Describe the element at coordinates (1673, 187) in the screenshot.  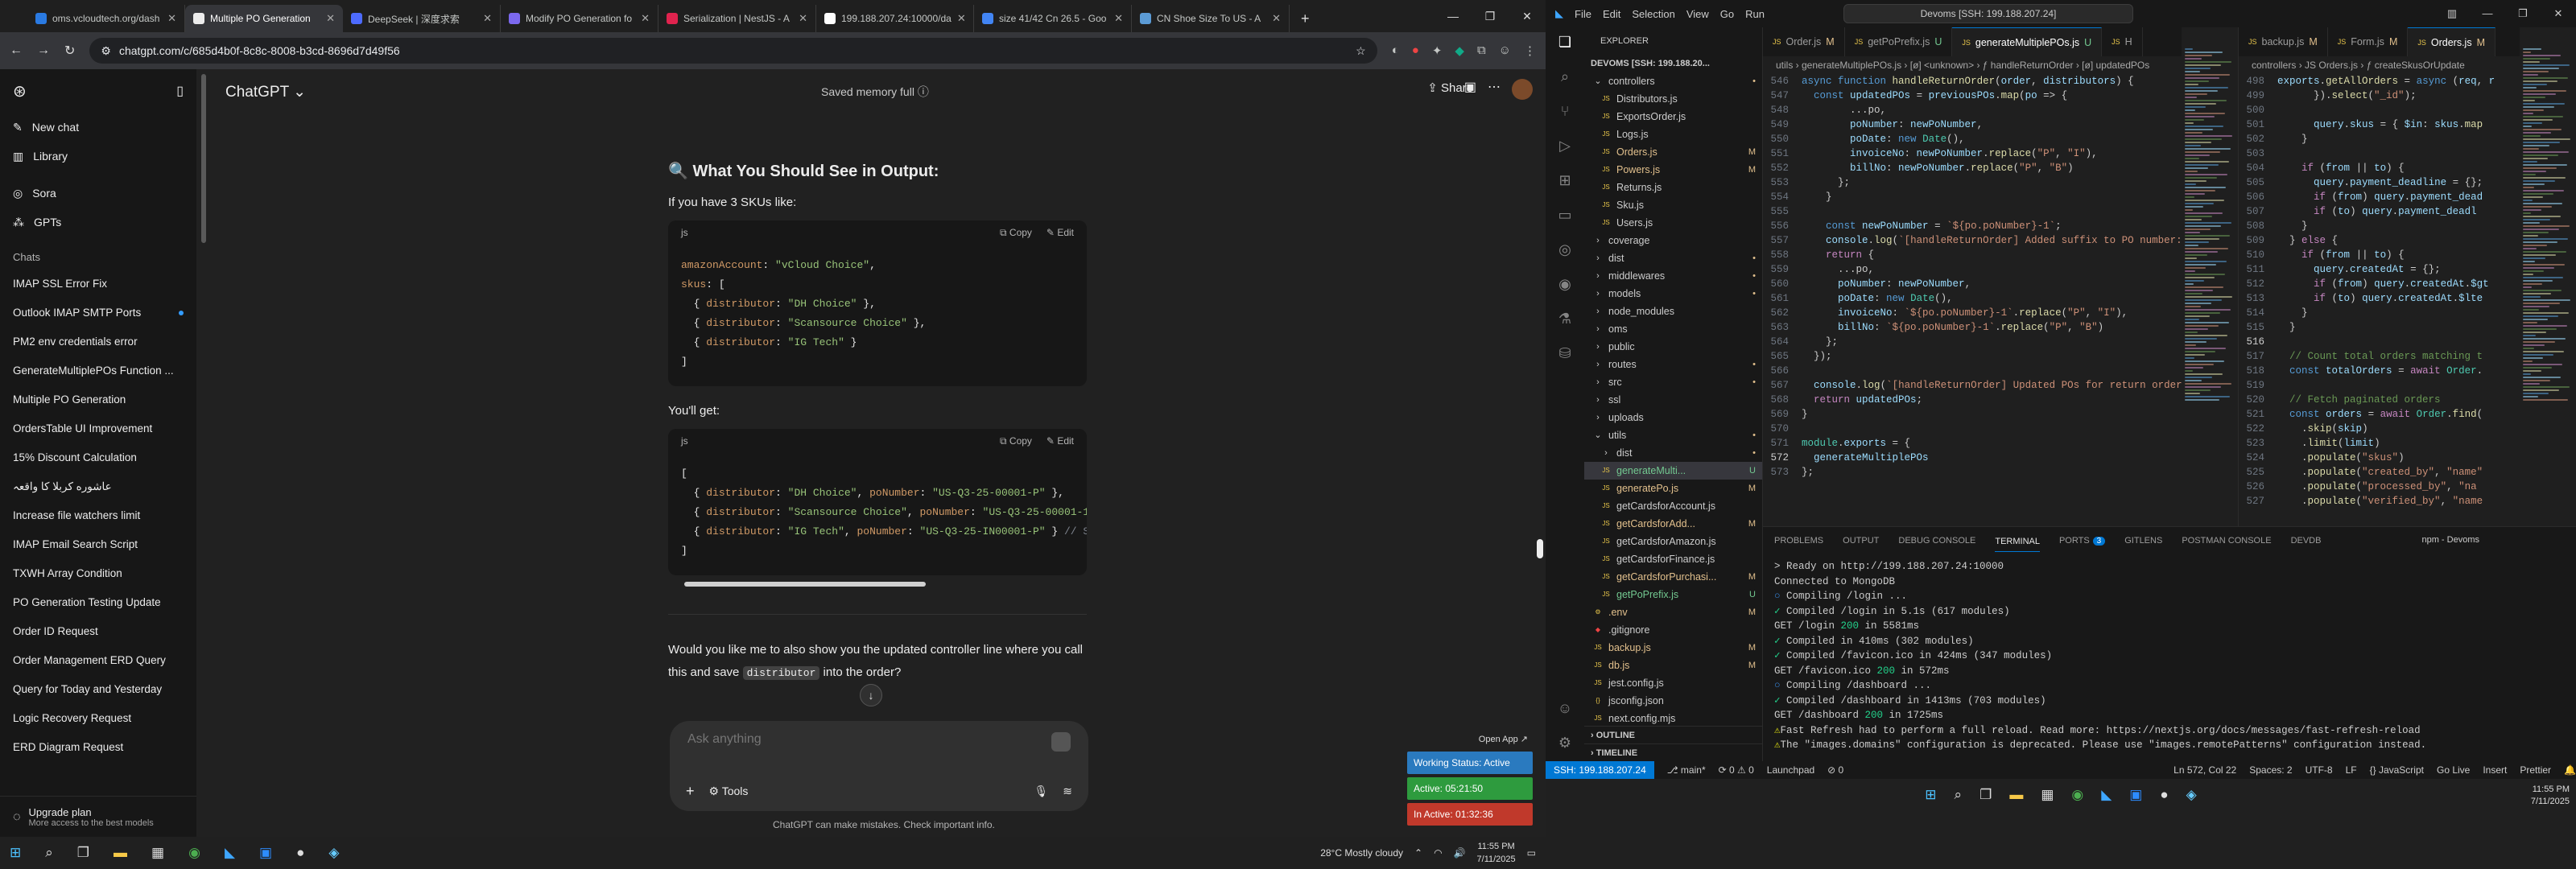
I see `file-item: JS Returns.js` at that location.